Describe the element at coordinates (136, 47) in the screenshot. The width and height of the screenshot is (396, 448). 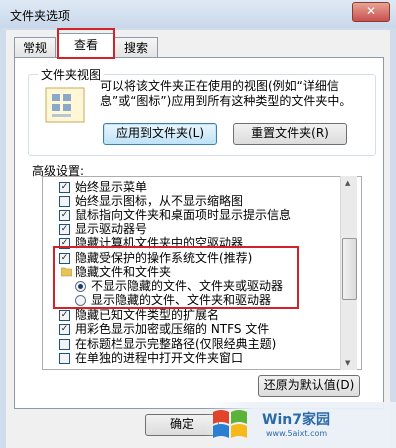
I see `tab-search: 搜索` at that location.